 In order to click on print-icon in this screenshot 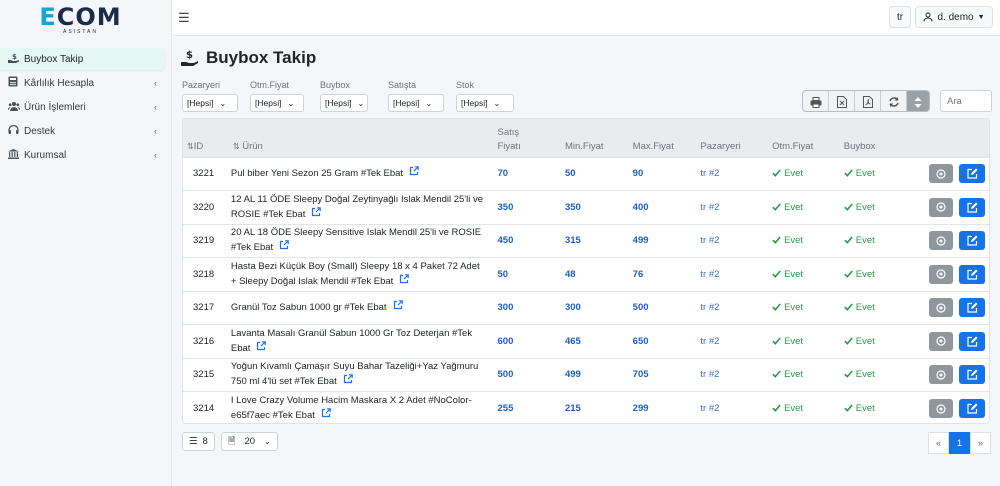, I will do `click(815, 102)`.